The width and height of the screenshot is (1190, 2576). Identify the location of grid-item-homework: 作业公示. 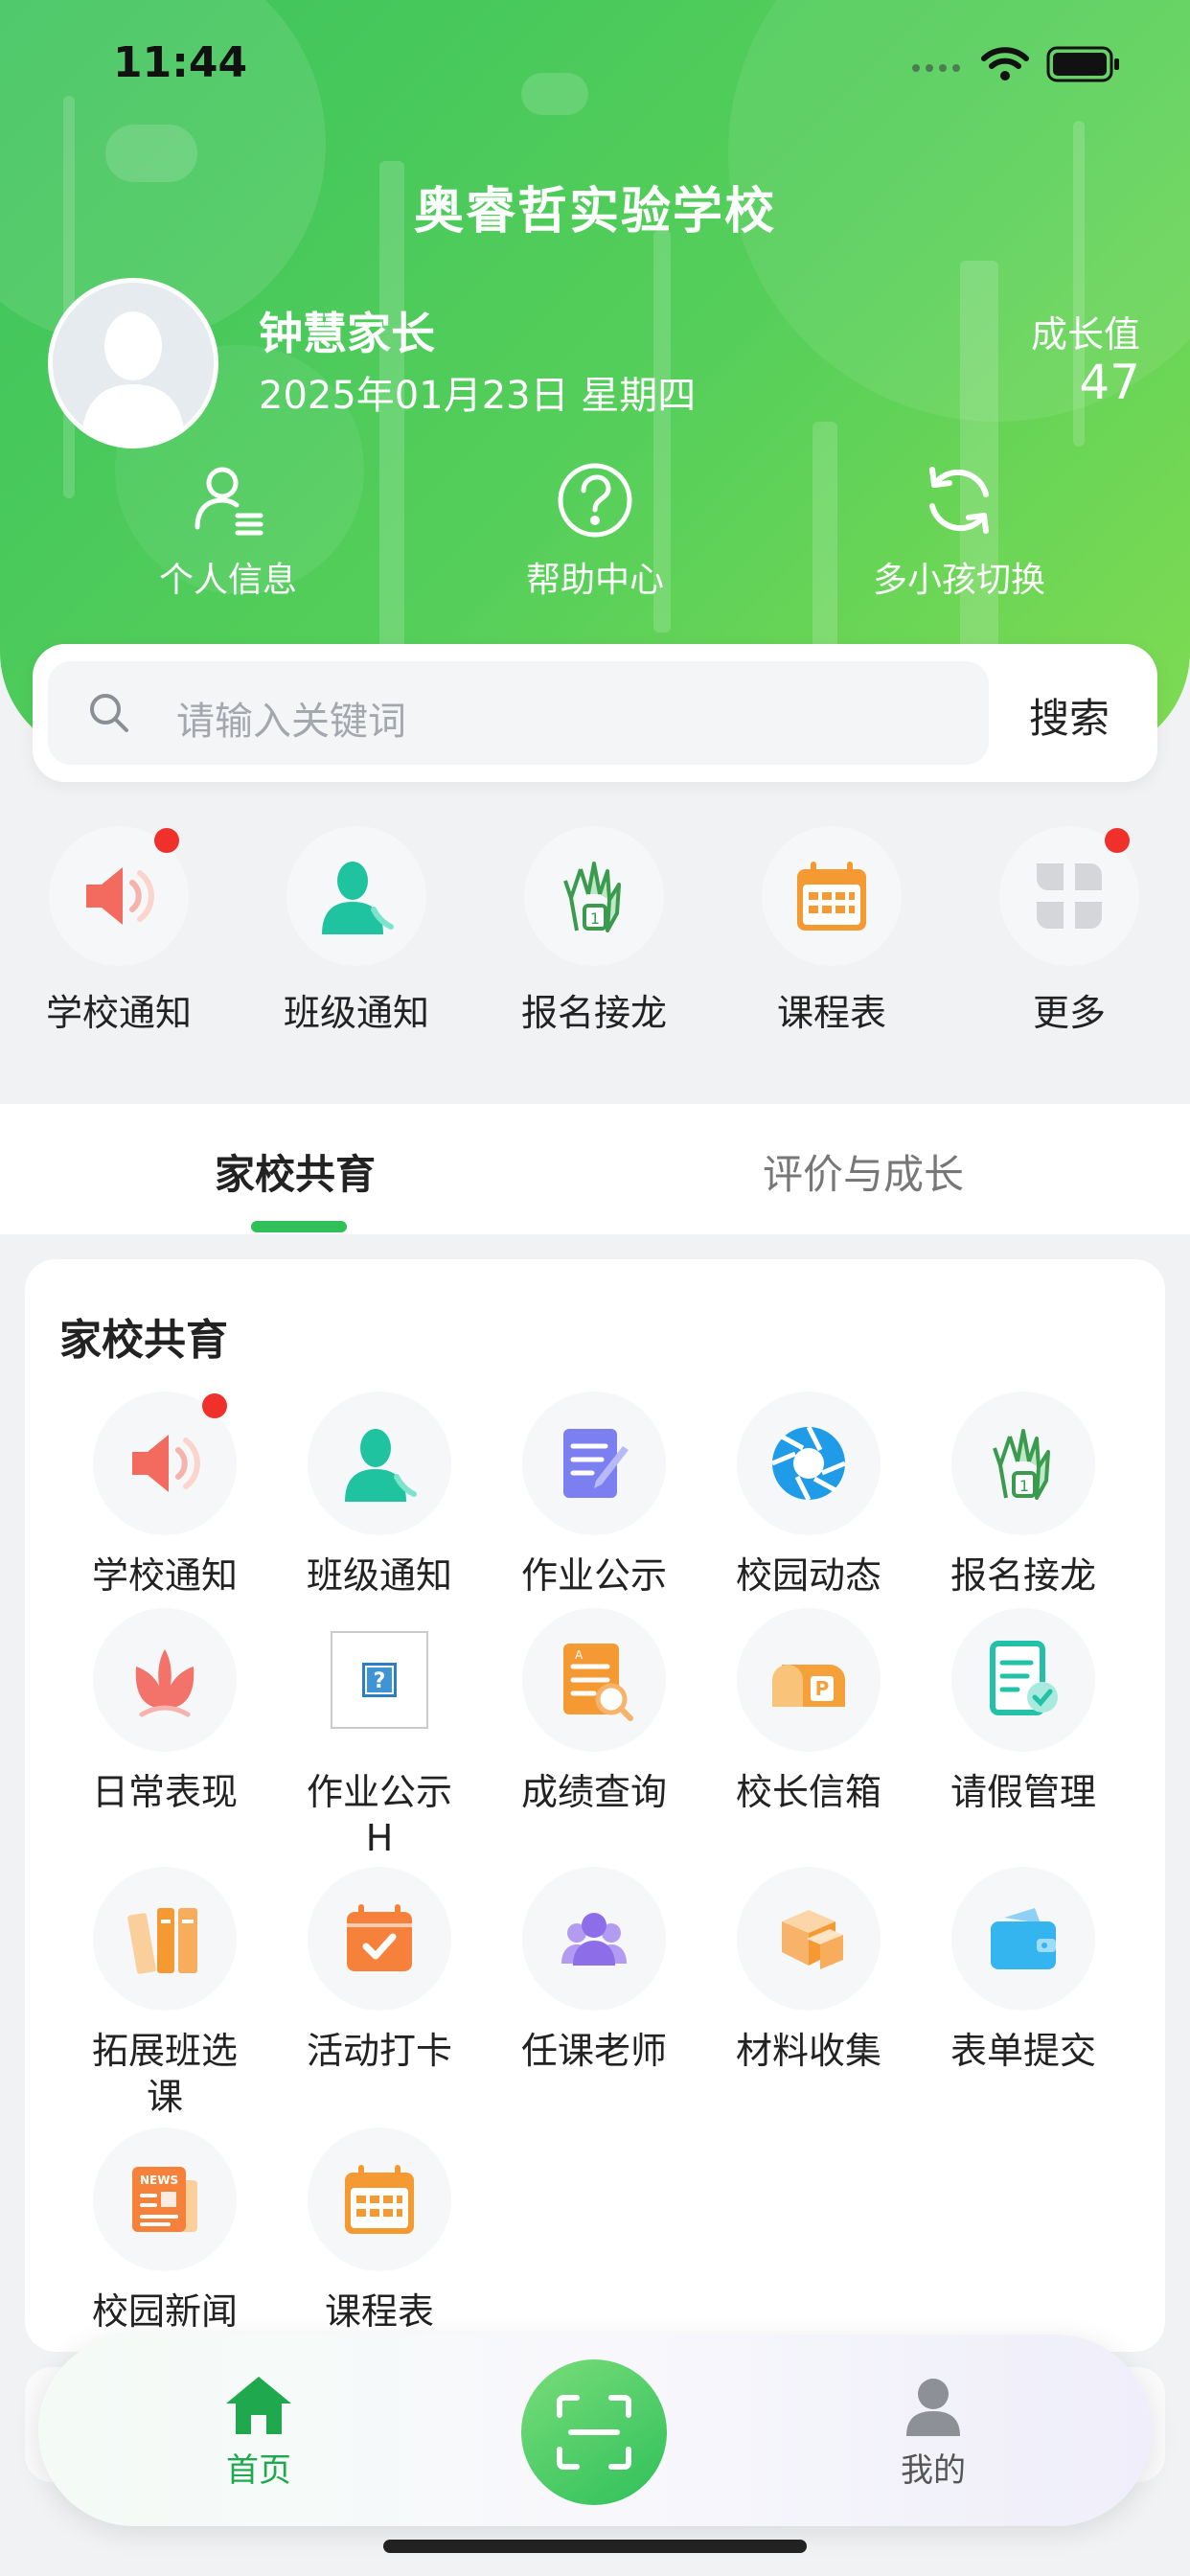
(594, 1495).